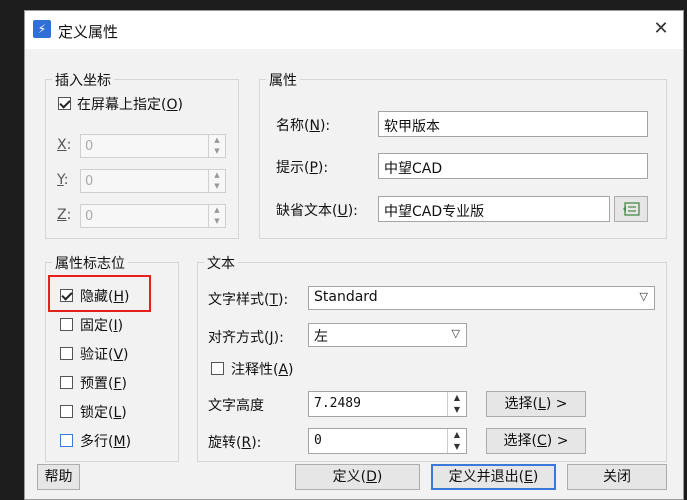 Image resolution: width=687 pixels, height=500 pixels. Describe the element at coordinates (104, 354) in the screenshot. I see `flag-verify-label: 验证(V)` at that location.